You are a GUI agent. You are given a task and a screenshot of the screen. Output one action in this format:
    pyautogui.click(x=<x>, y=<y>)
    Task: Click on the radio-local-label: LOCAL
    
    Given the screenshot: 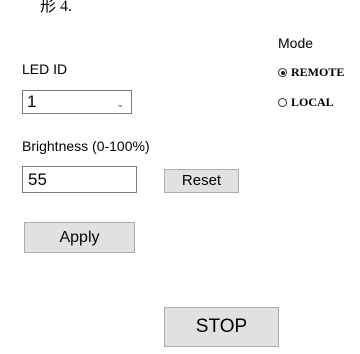 What is the action you would take?
    pyautogui.click(x=312, y=102)
    